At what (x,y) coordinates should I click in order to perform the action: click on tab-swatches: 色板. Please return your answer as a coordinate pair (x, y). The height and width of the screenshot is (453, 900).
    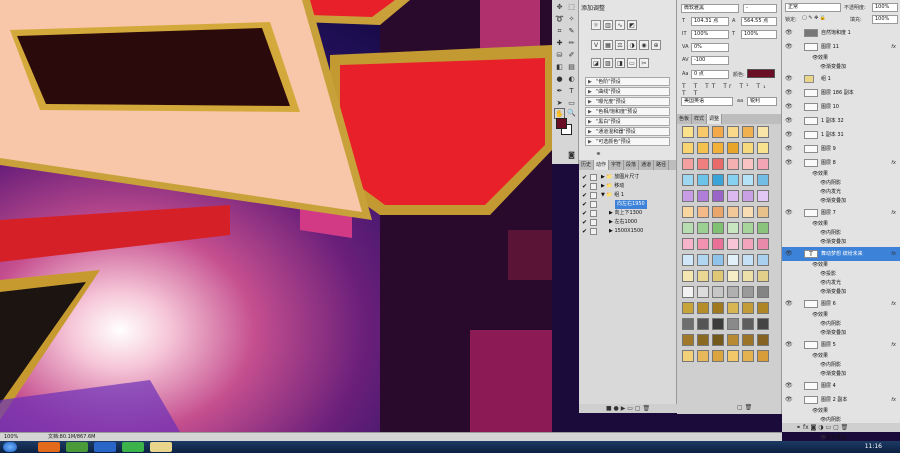
    Looking at the image, I should click on (685, 119).